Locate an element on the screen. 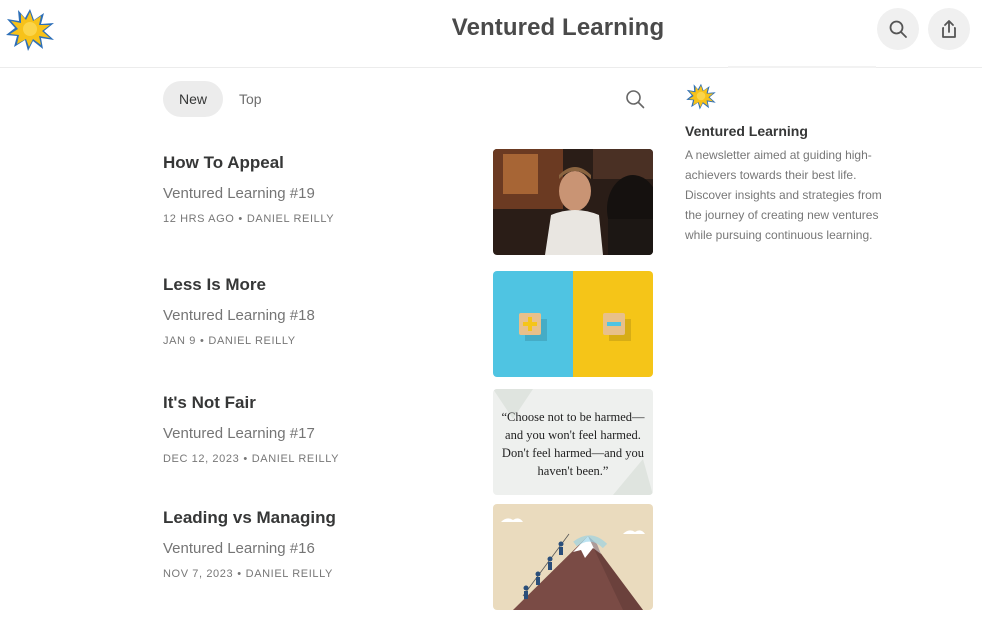  post-date: 12 HRS AGO is located at coordinates (199, 219).